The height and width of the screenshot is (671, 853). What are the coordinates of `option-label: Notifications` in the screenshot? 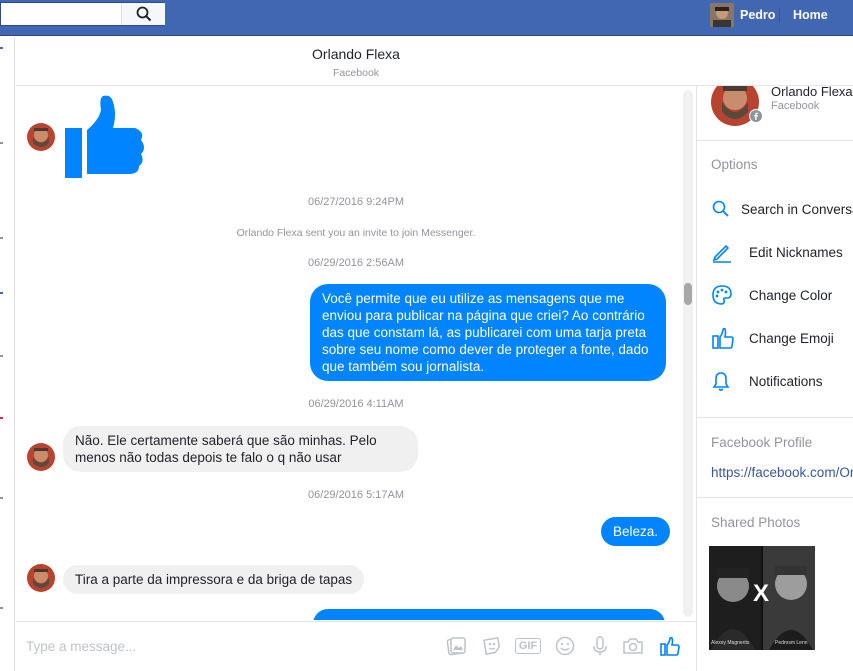 It's located at (786, 381).